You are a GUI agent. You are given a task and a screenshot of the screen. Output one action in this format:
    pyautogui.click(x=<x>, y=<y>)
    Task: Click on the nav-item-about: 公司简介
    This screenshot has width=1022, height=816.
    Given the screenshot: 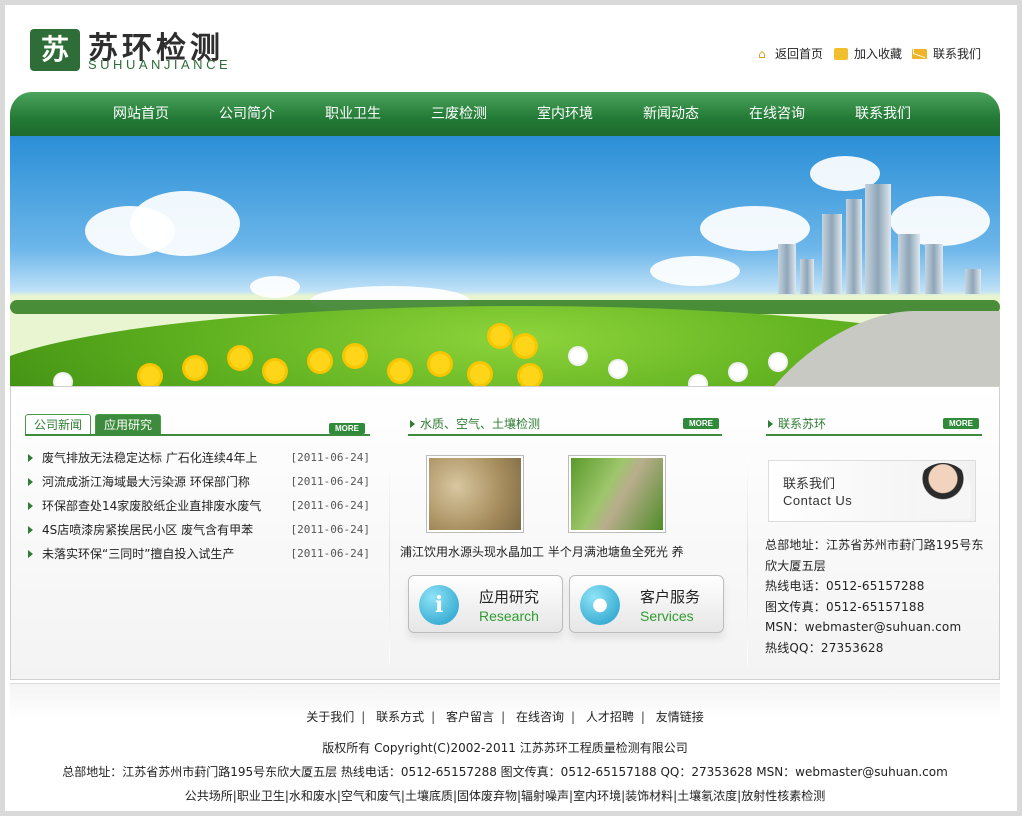 What is the action you would take?
    pyautogui.click(x=247, y=114)
    